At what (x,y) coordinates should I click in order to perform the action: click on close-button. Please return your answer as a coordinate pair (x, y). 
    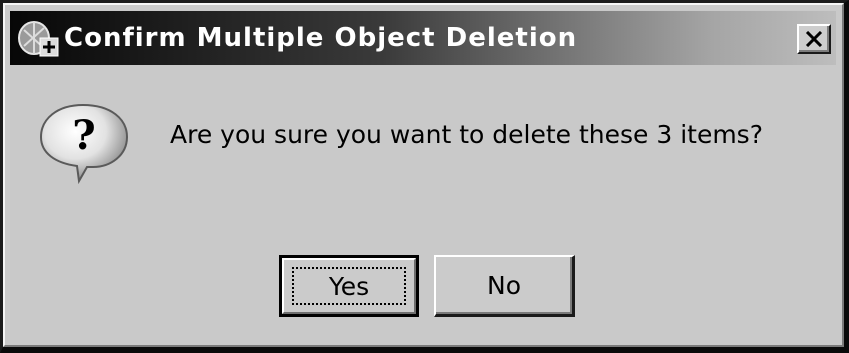
    Looking at the image, I should click on (814, 39).